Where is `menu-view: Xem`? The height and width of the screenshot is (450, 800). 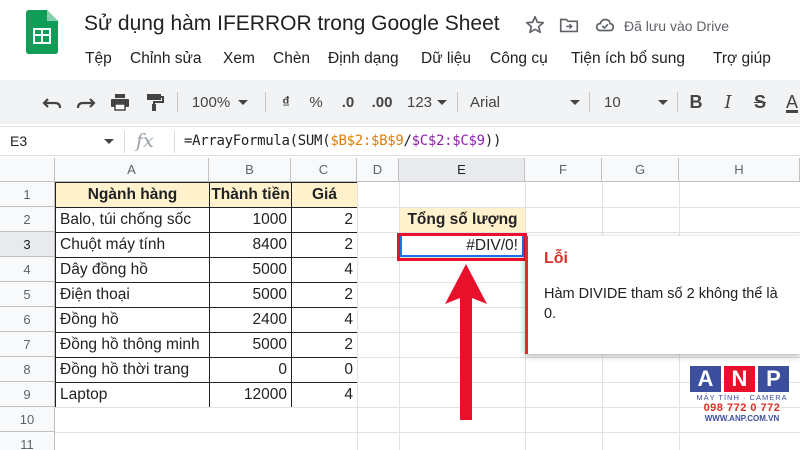
menu-view: Xem is located at coordinates (239, 59).